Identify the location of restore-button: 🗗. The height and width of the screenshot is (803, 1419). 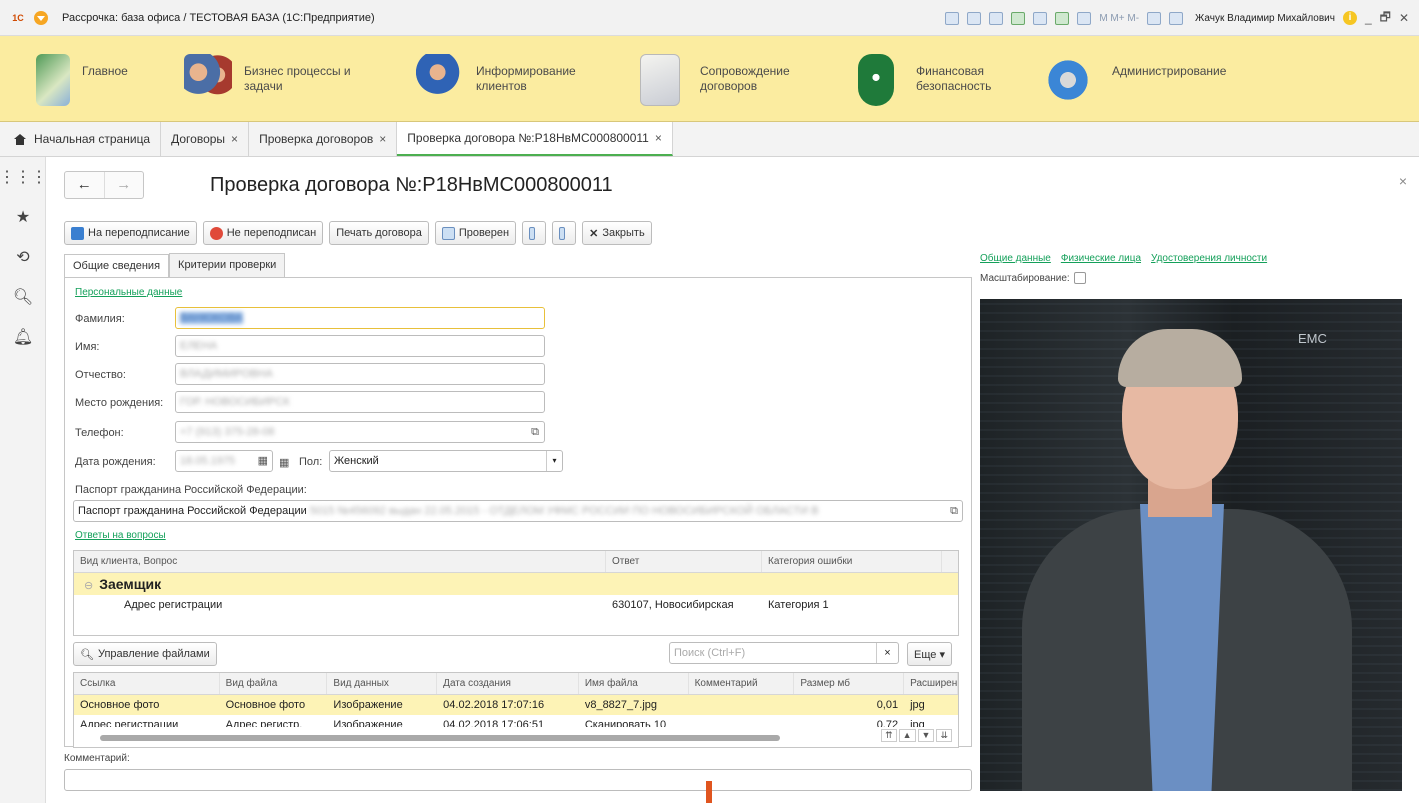
(1385, 18).